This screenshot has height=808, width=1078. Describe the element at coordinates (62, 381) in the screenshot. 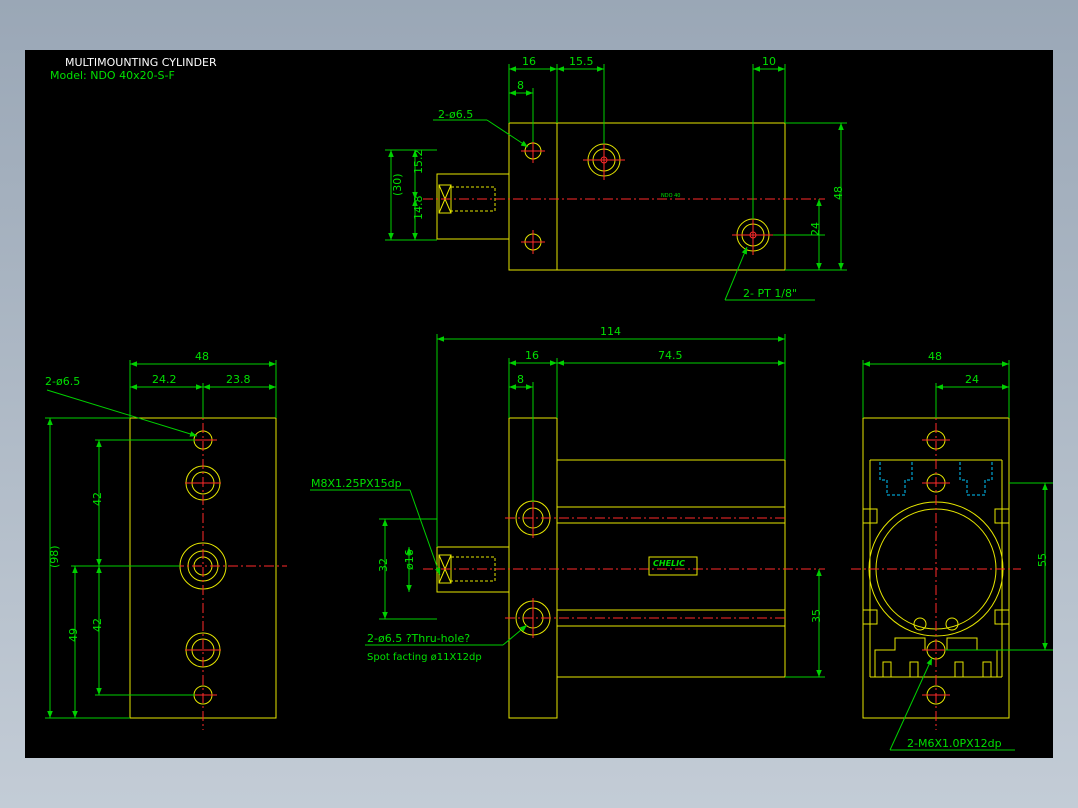

I see `left-hole-note: 2-ø6.5` at that location.